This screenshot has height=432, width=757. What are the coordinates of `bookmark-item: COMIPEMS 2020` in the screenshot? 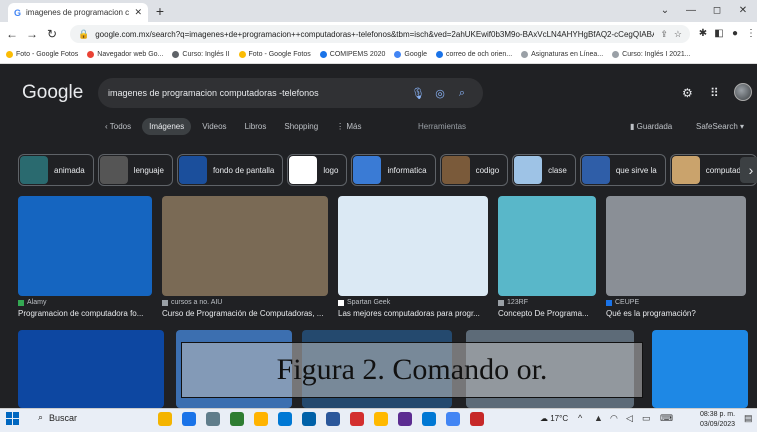 It's located at (352, 54).